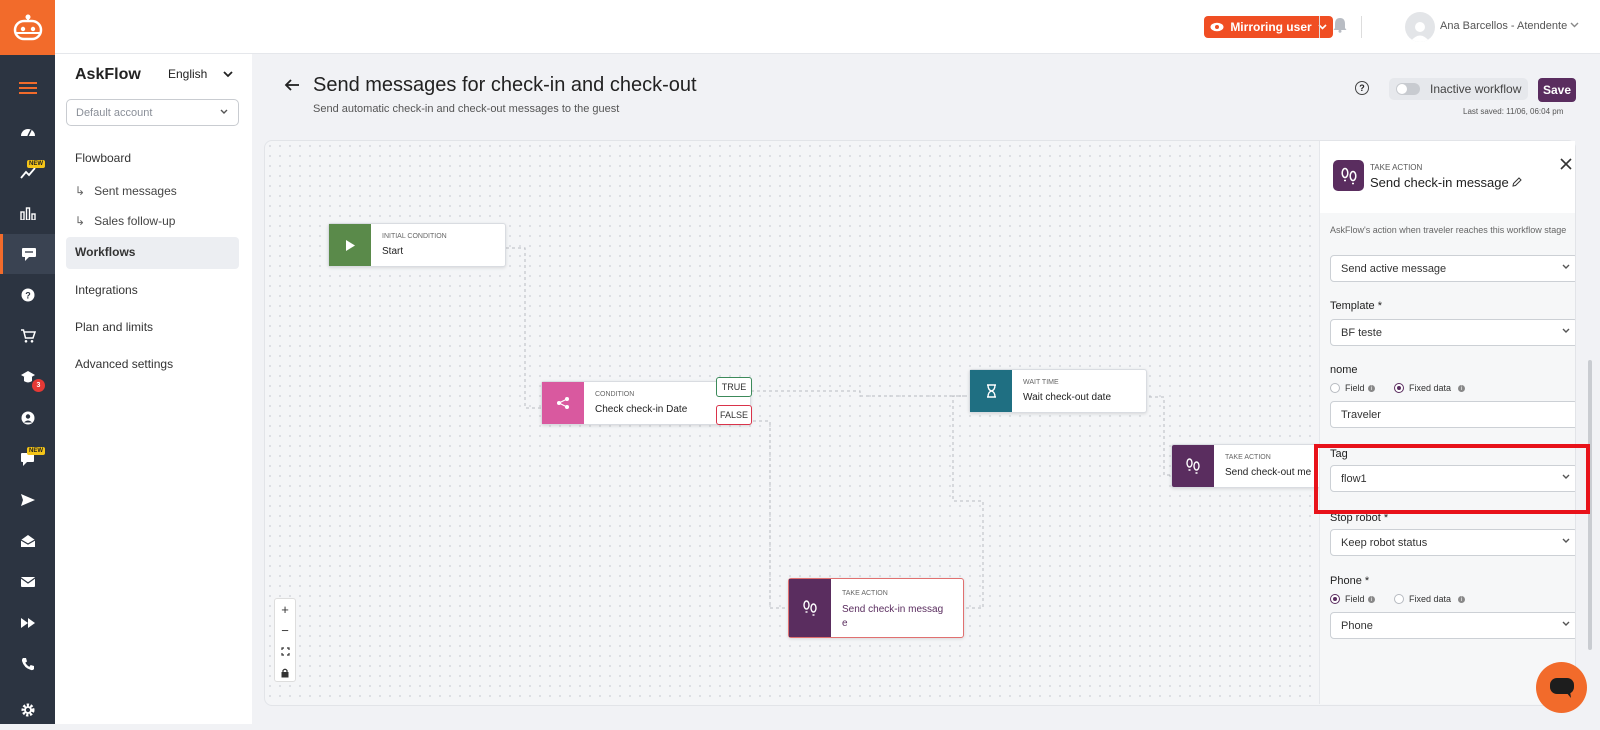 This screenshot has height=730, width=1600. What do you see at coordinates (1439, 182) in the screenshot?
I see `panel-node-name-text: Send check-in message` at bounding box center [1439, 182].